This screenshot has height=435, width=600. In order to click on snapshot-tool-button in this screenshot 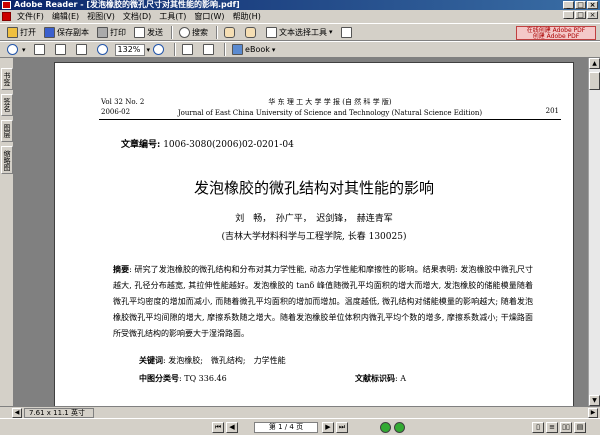, I will do `click(347, 32)`.